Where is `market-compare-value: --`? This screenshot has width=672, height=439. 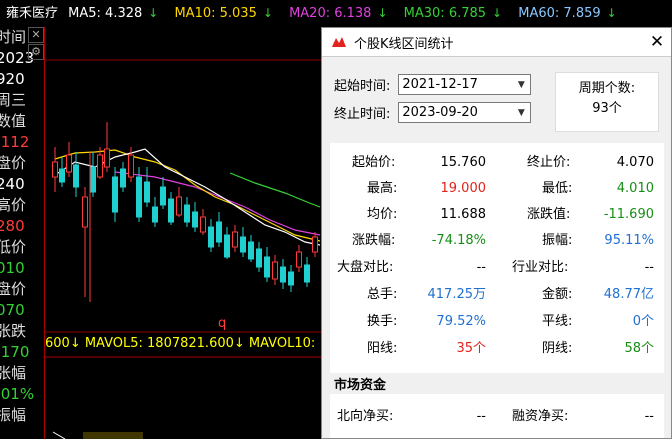 market-compare-value: -- is located at coordinates (481, 267).